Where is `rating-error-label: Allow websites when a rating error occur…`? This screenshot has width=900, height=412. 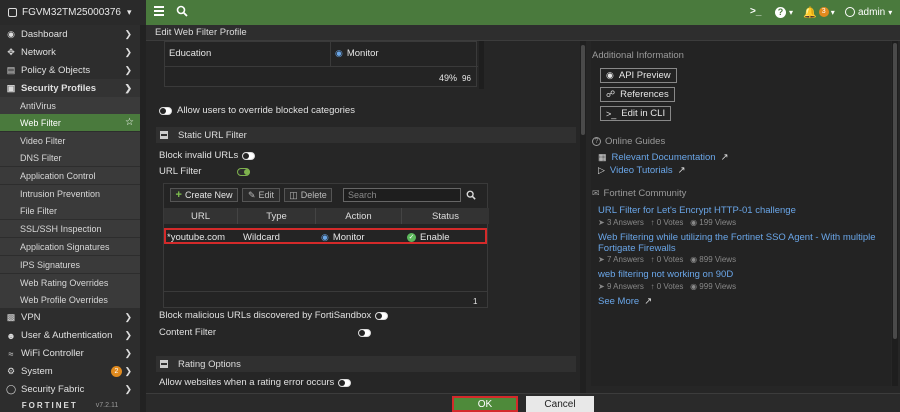 rating-error-label: Allow websites when a rating error occur… is located at coordinates (247, 382).